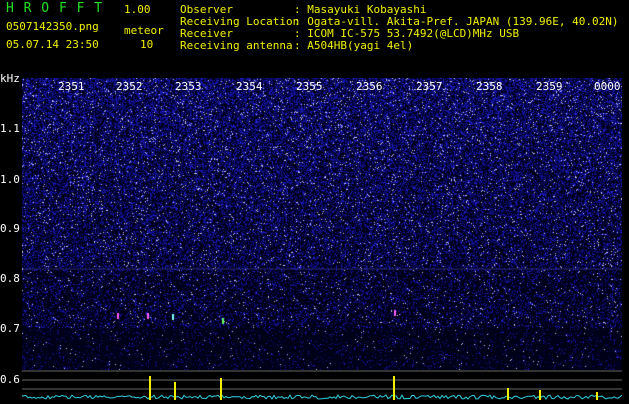 Image resolution: width=629 pixels, height=404 pixels. Describe the element at coordinates (309, 86) in the screenshot. I see `x-tick-2355: 2355` at that location.